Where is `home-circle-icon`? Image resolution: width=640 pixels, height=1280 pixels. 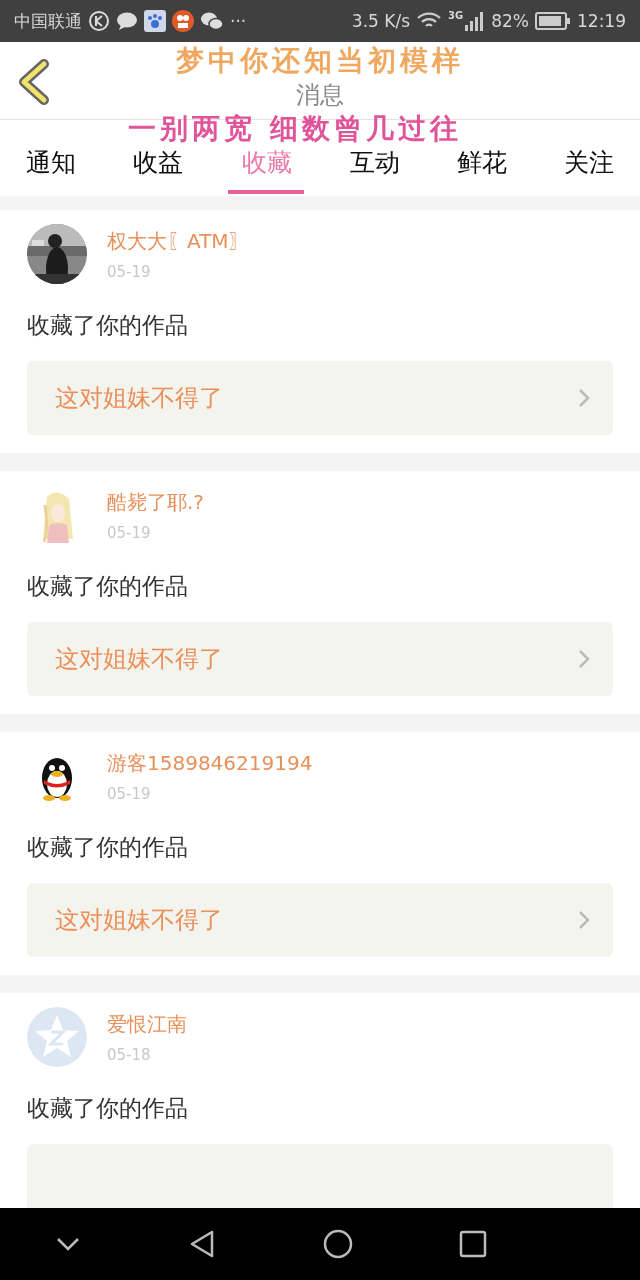 home-circle-icon is located at coordinates (337, 1244).